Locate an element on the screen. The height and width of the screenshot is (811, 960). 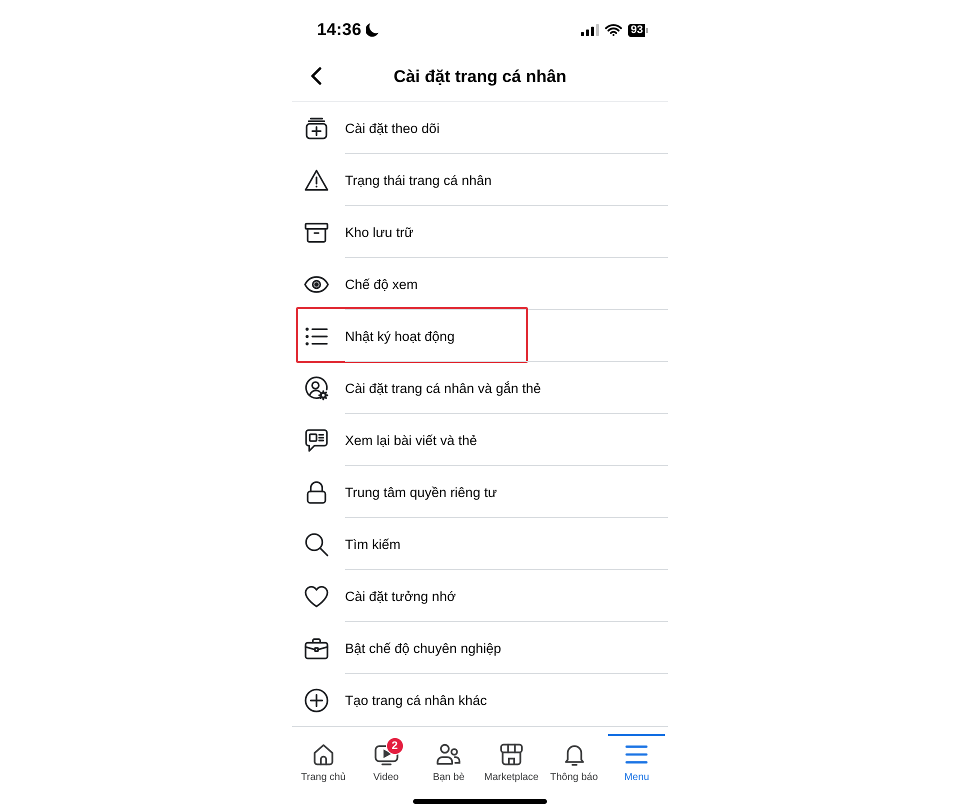
menu-item: Trạng thái trang cá nhân is located at coordinates (480, 180).